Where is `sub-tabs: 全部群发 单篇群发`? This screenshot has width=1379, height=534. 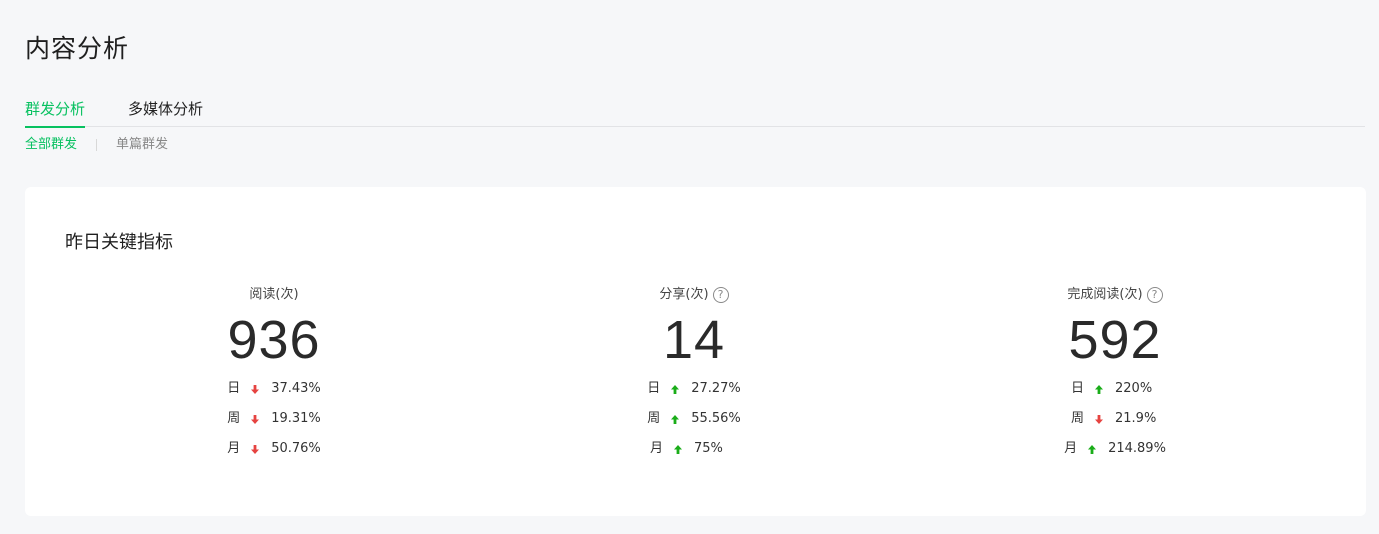
sub-tabs: 全部群发 单篇群发 is located at coordinates (96, 145).